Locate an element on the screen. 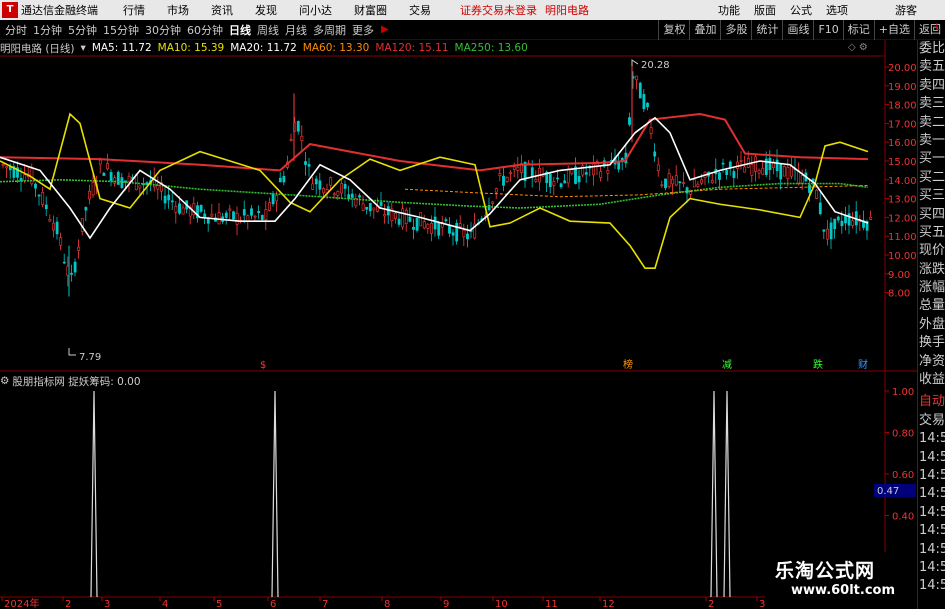 The width and height of the screenshot is (945, 609). corner-label: L is located at coordinates (938, 27).